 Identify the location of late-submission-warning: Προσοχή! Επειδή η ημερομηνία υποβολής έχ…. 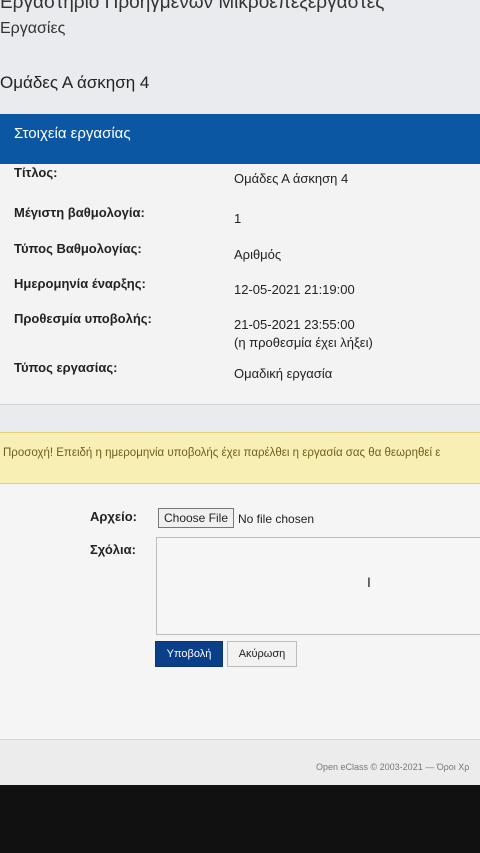
(240, 458).